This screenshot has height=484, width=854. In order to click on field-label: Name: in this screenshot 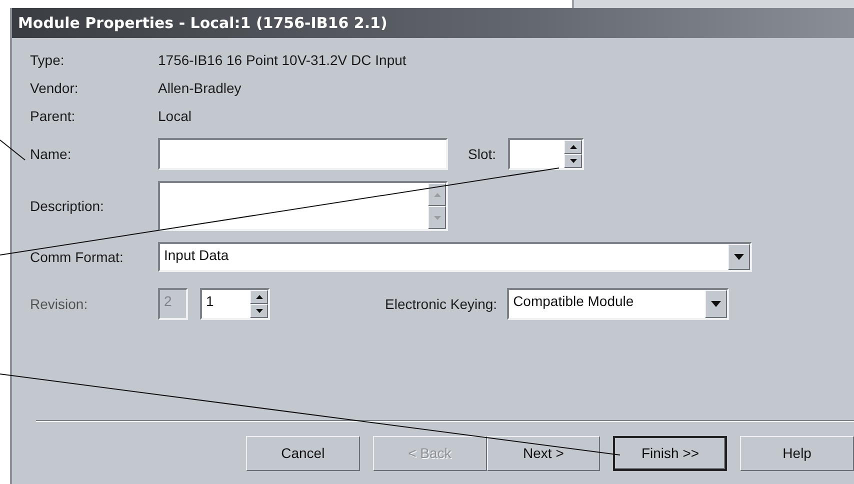, I will do `click(51, 154)`.